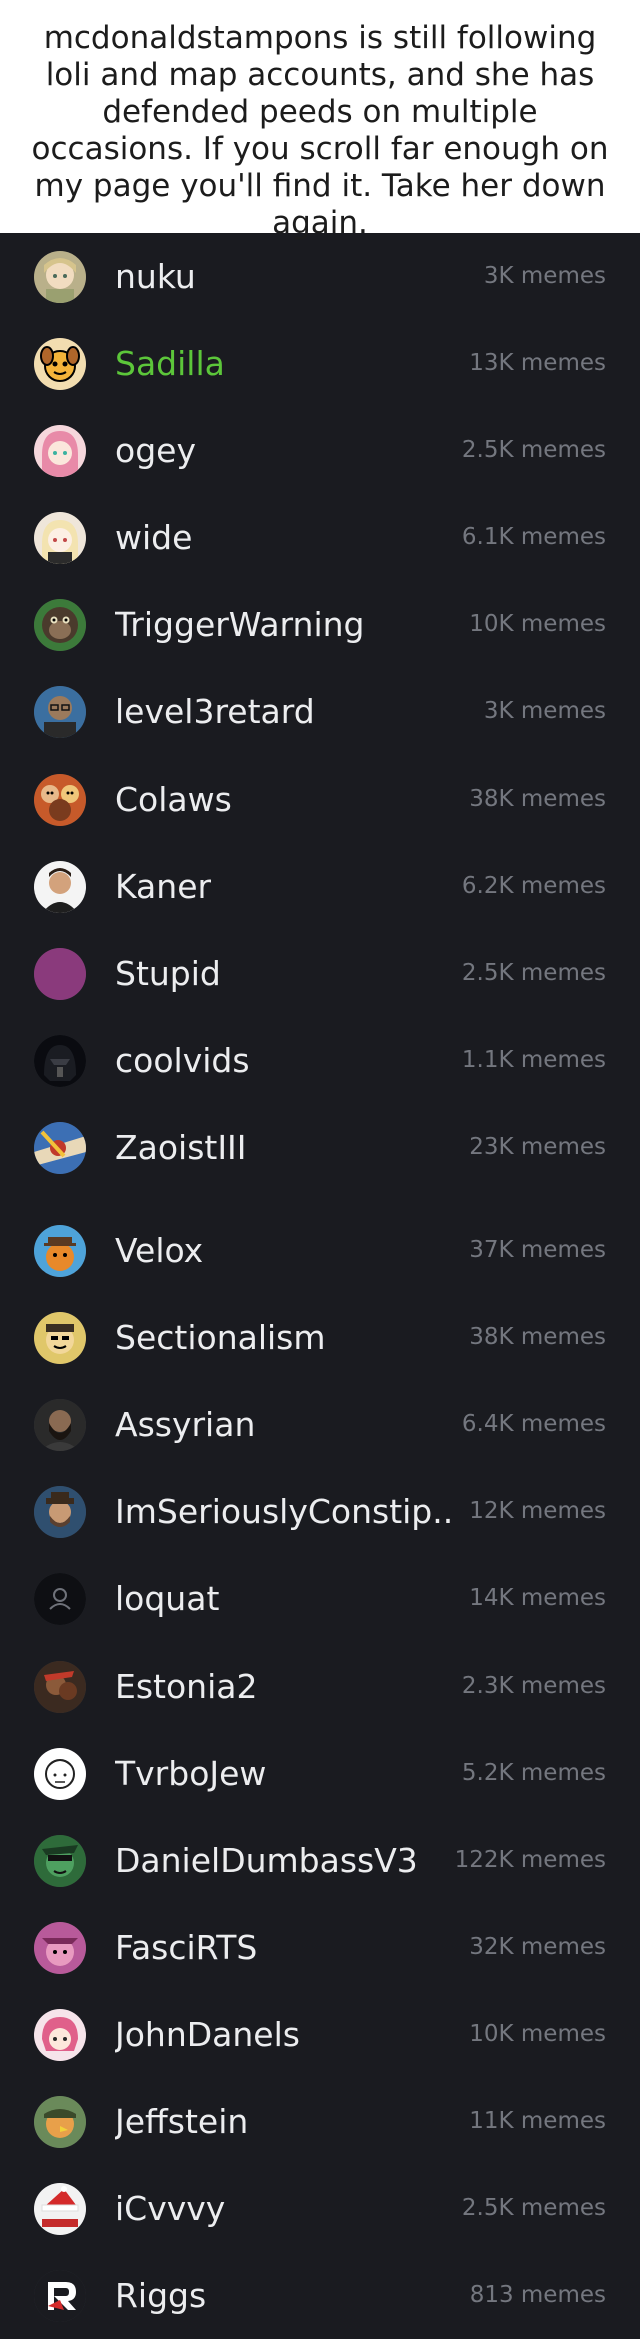 This screenshot has height=2339, width=640. Describe the element at coordinates (60, 1425) in the screenshot. I see `bearded-man-avatar` at that location.